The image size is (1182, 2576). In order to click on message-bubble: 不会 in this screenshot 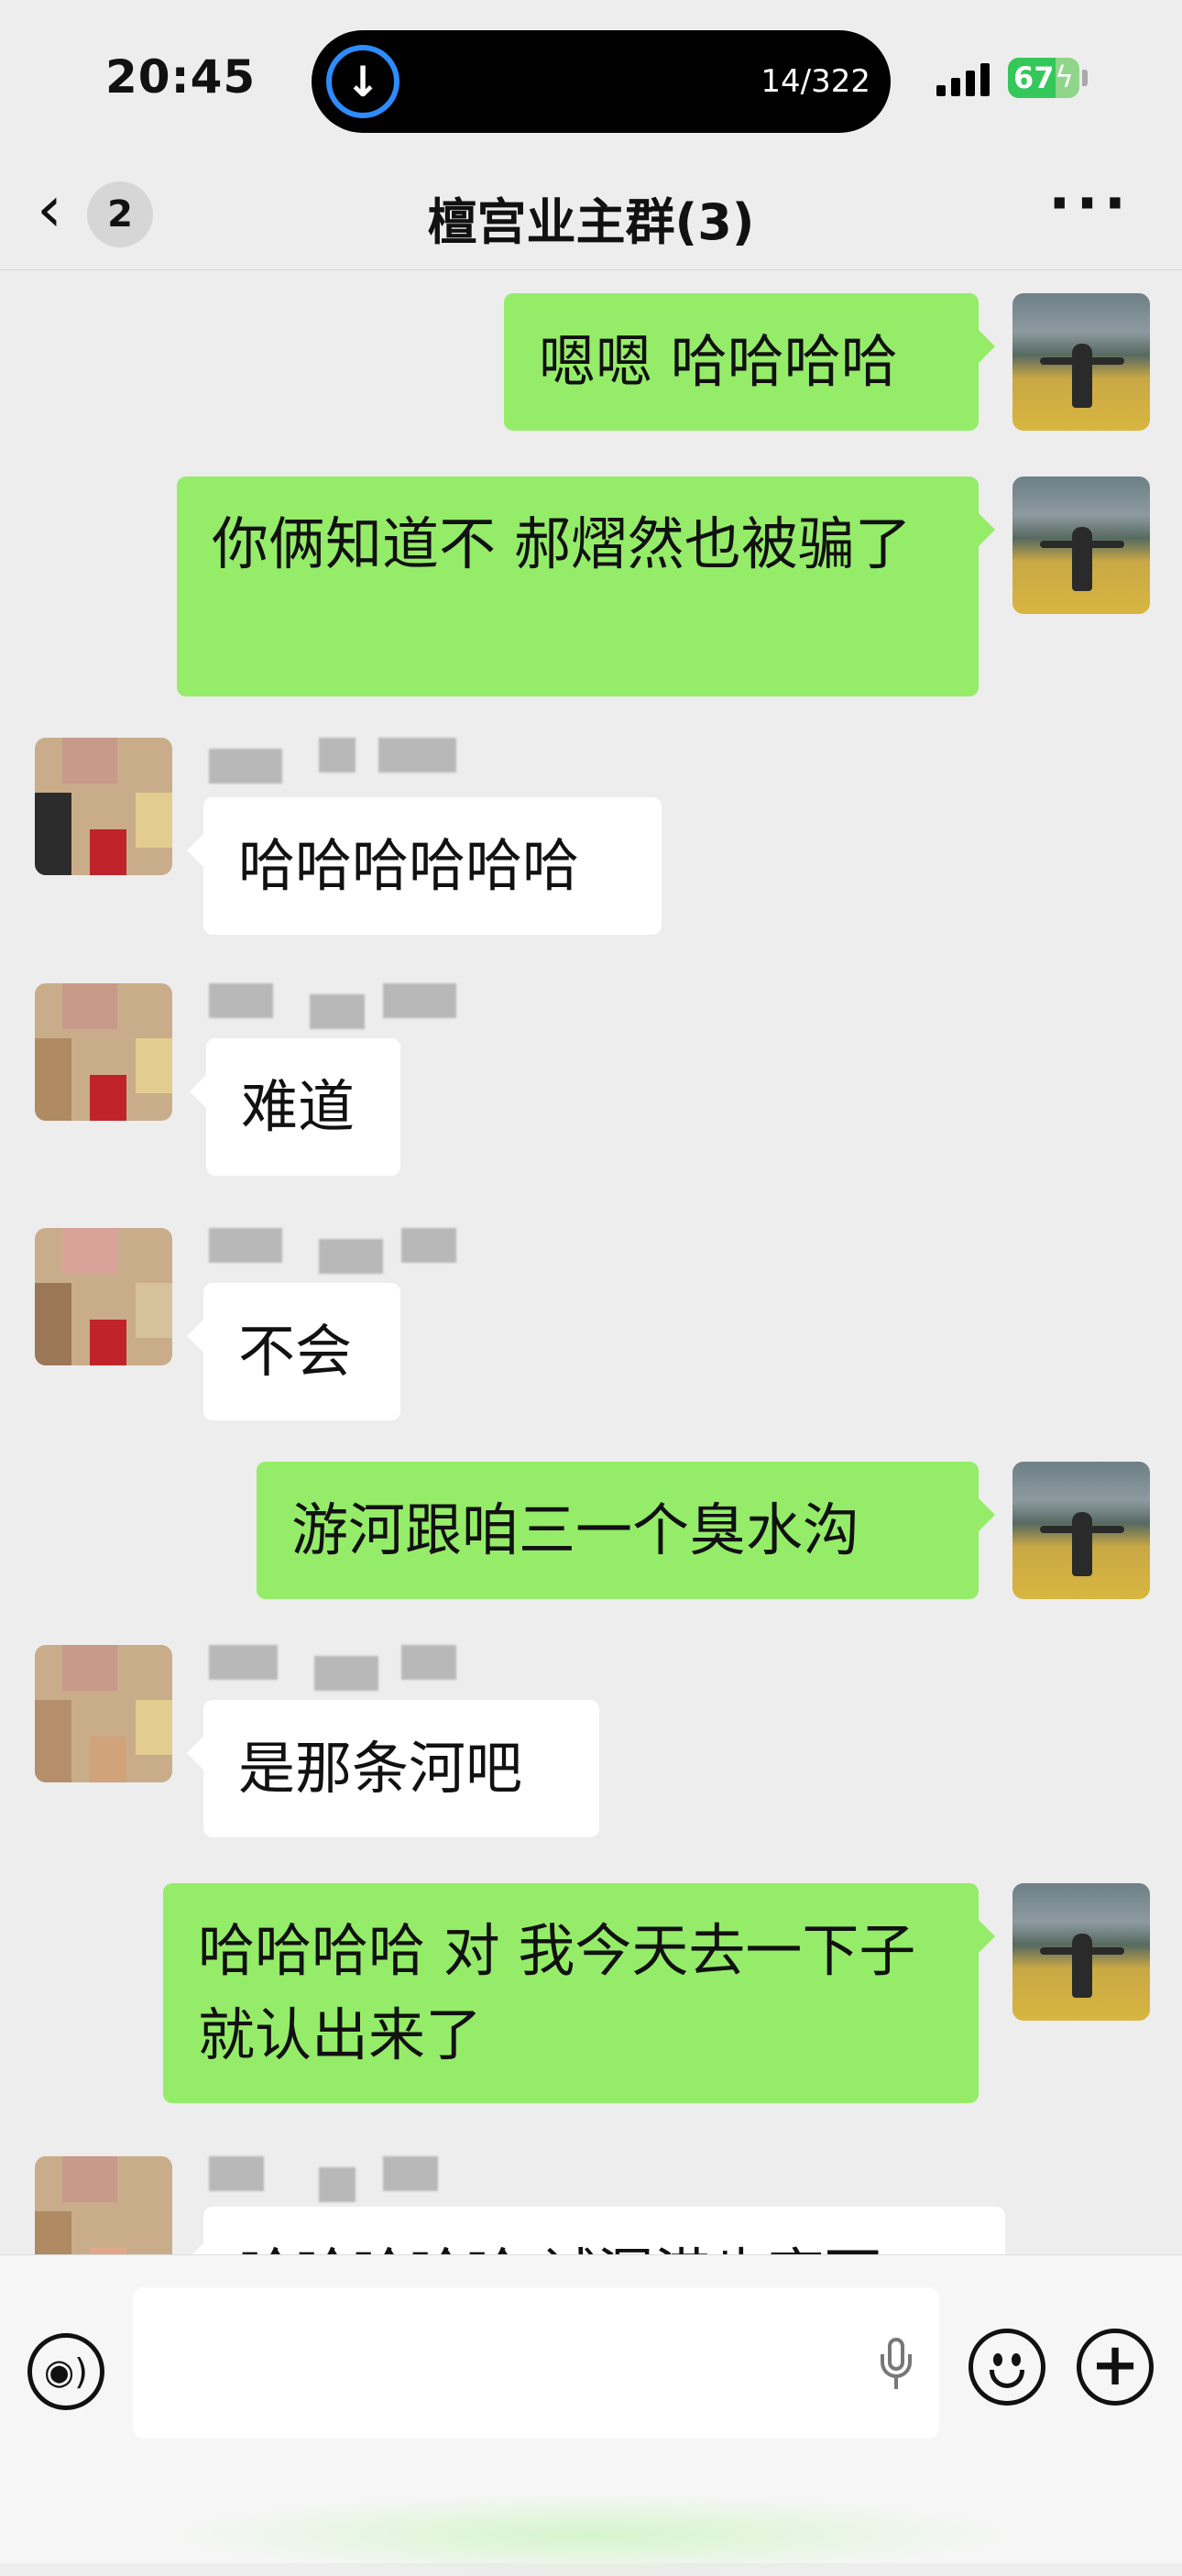, I will do `click(294, 1351)`.